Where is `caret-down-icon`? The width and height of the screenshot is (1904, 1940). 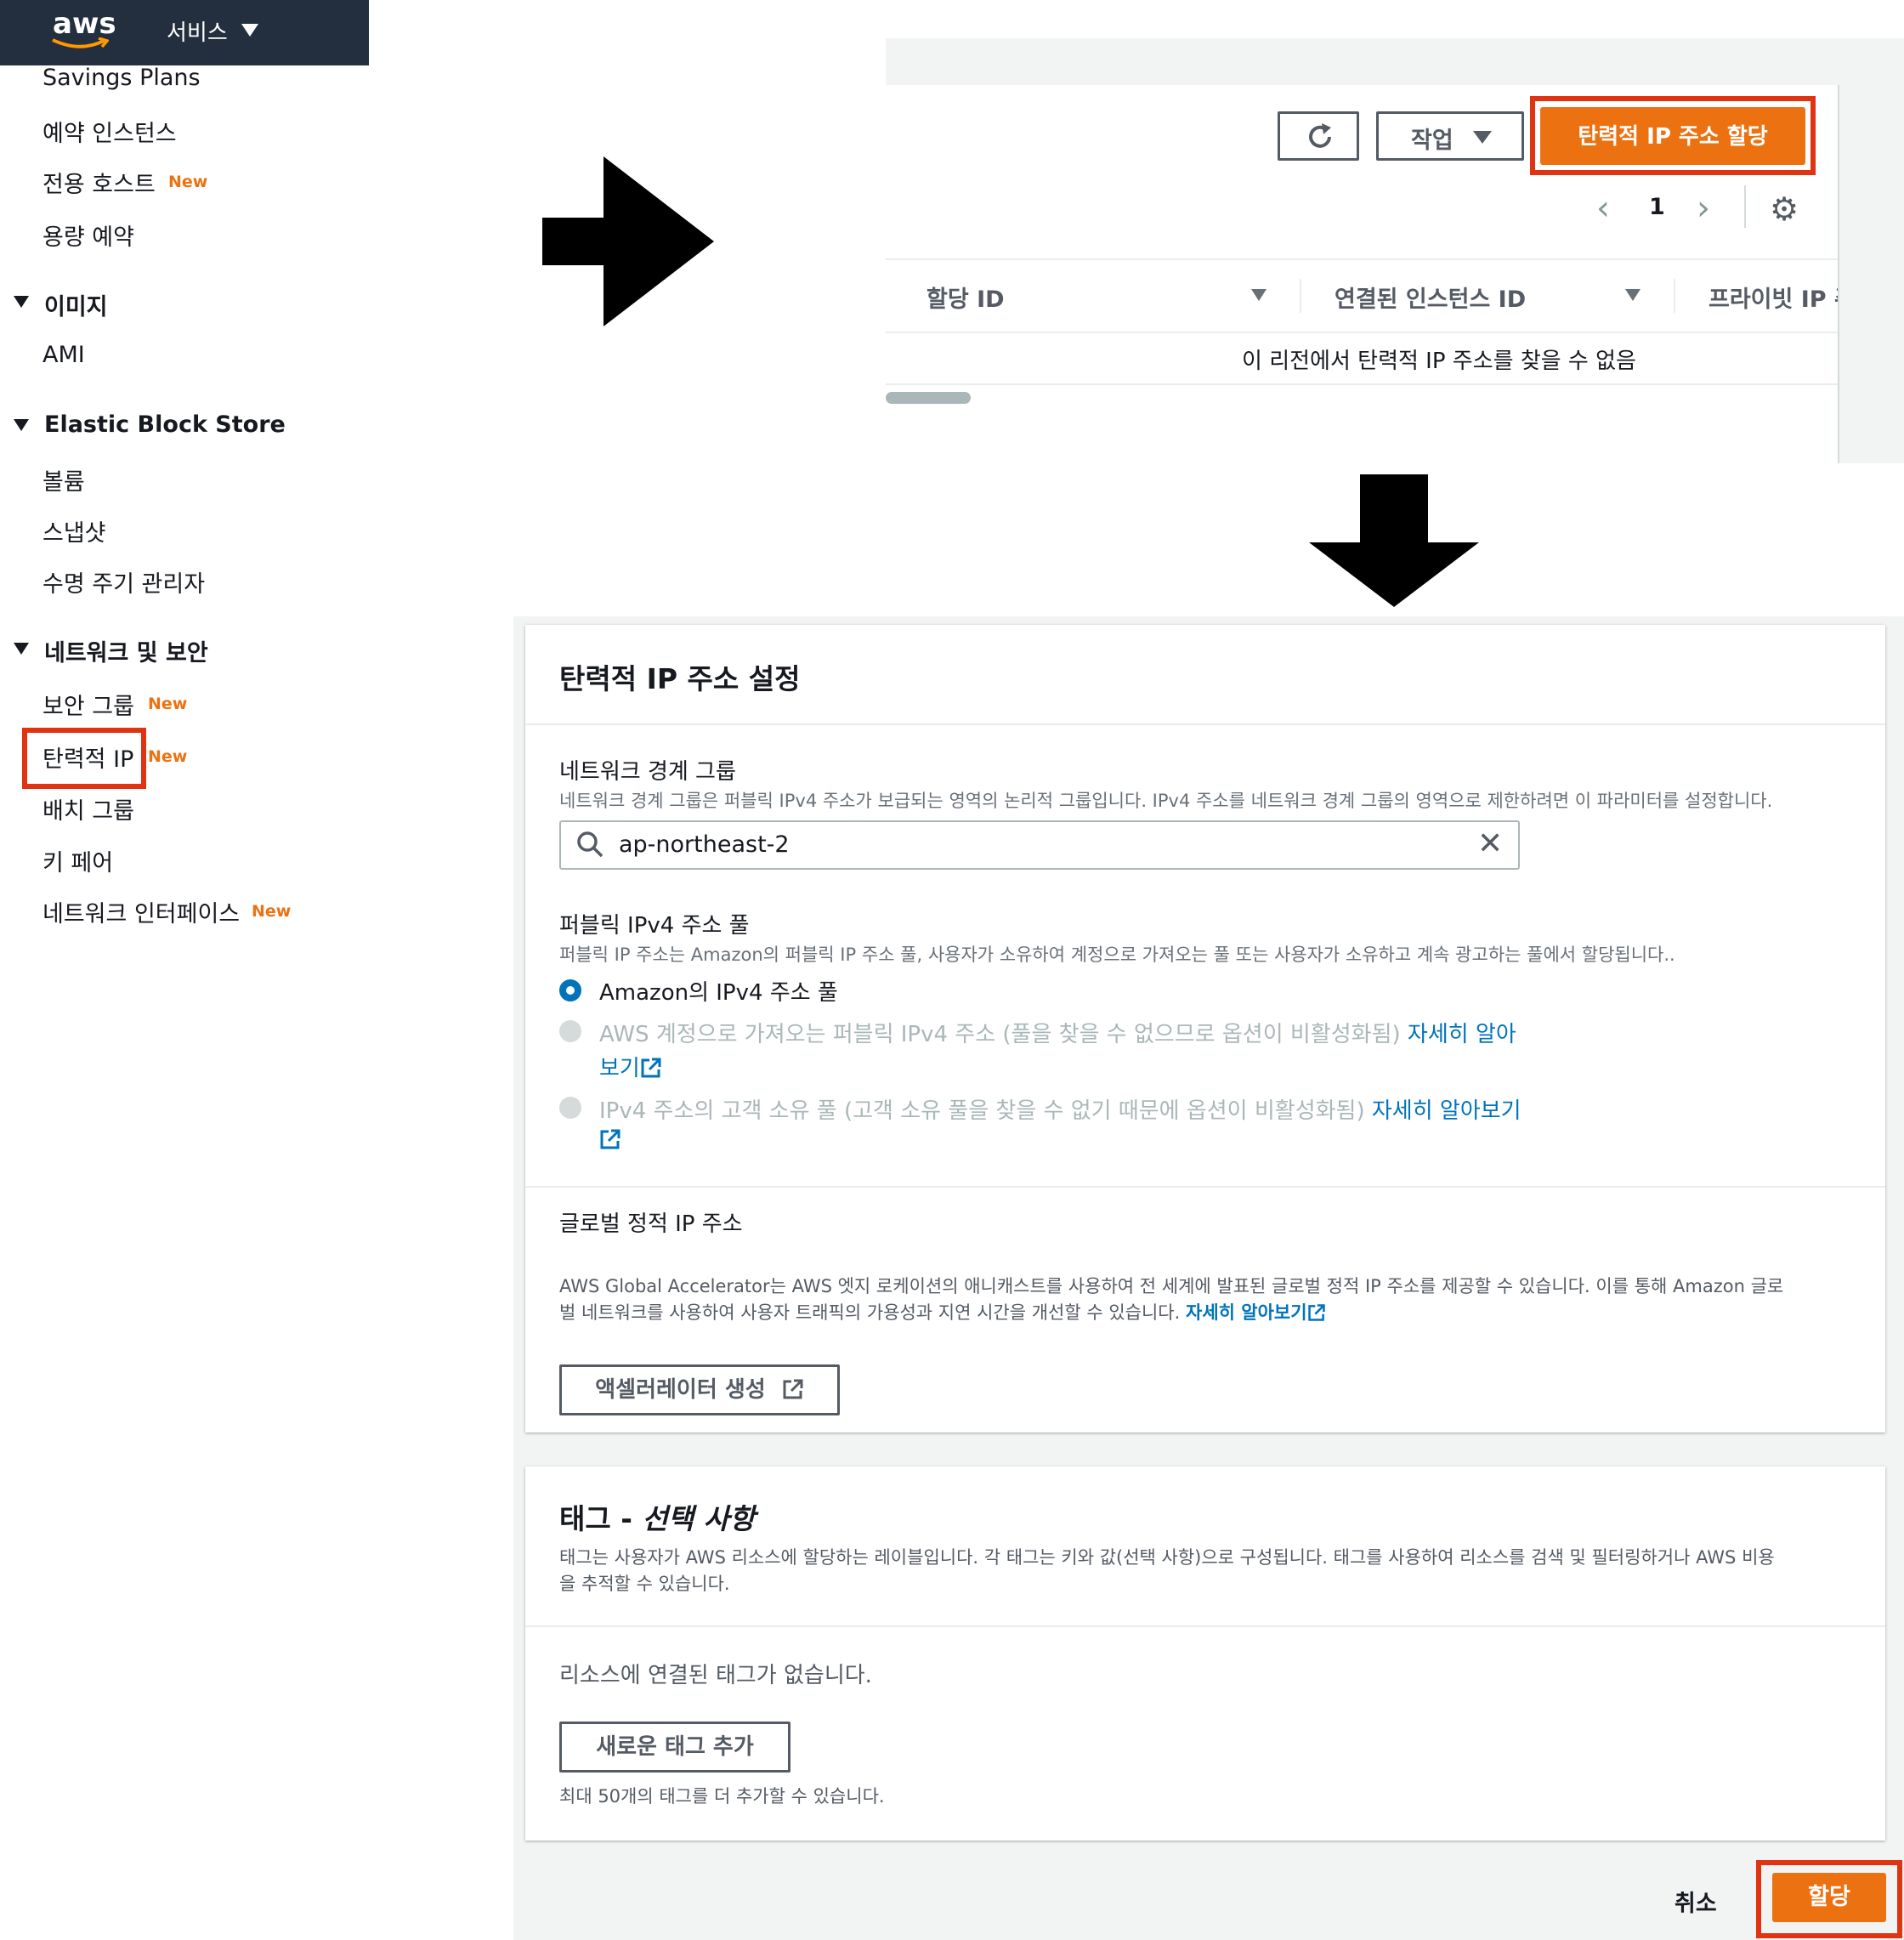
caret-down-icon is located at coordinates (1482, 137).